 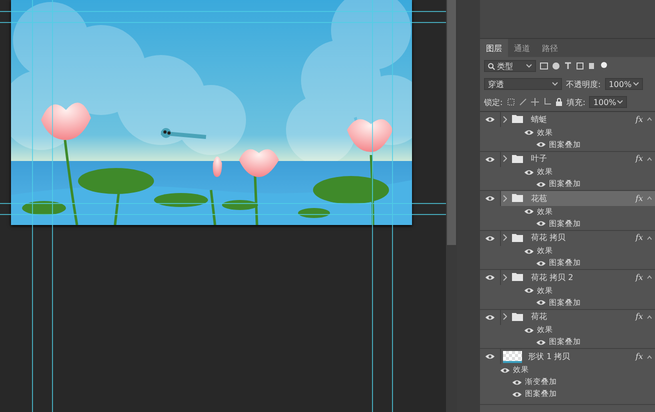 What do you see at coordinates (576, 102) in the screenshot?
I see `fill-label: 填充:` at bounding box center [576, 102].